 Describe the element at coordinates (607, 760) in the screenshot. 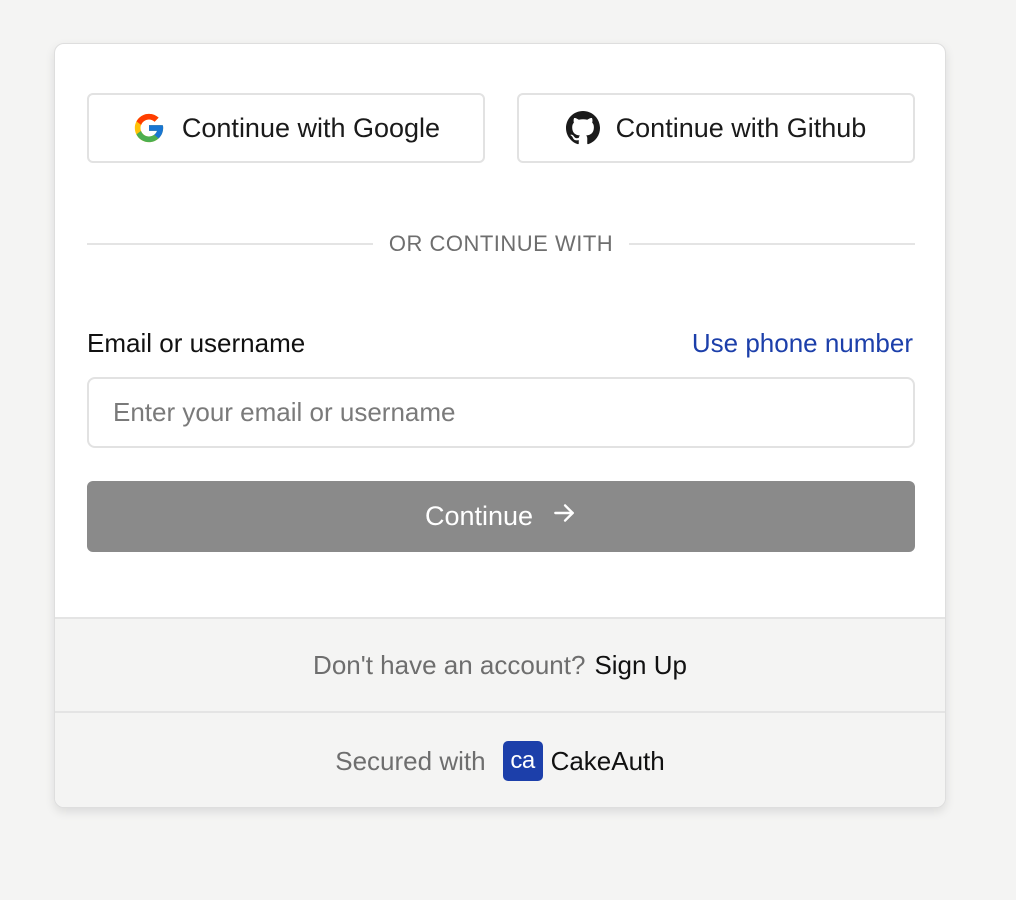

I see `cakeauth-brand-name: CakeAuth` at that location.